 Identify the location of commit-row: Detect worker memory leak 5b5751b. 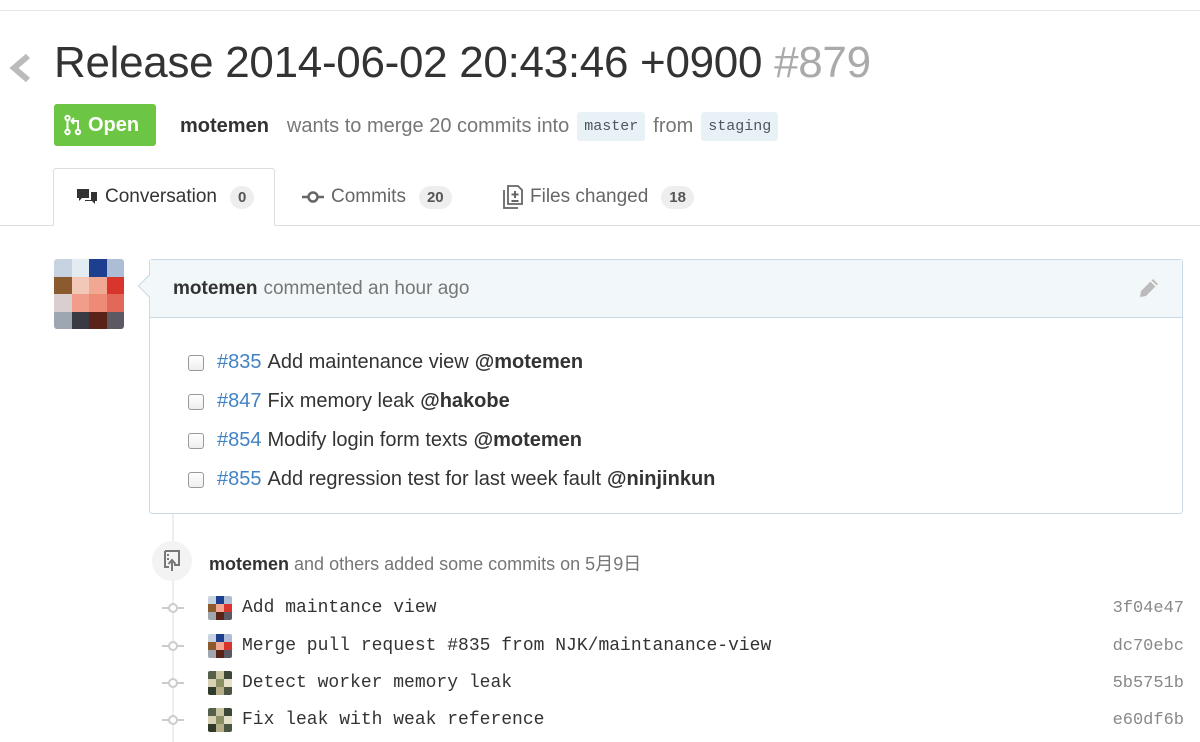
(672, 683).